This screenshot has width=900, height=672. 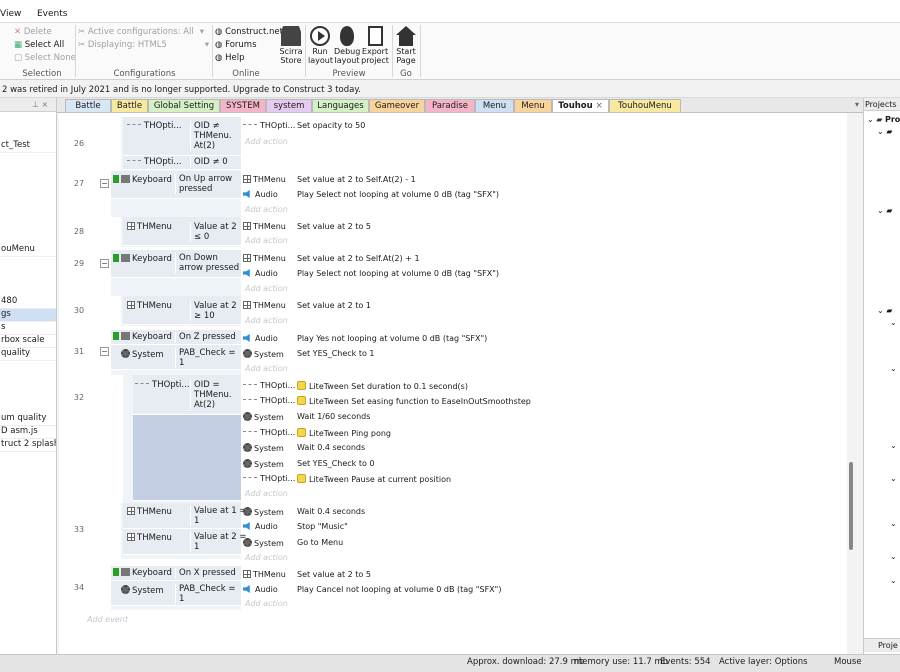 What do you see at coordinates (176, 264) in the screenshot?
I see `condition: Keyboard On Down arrow pressed` at bounding box center [176, 264].